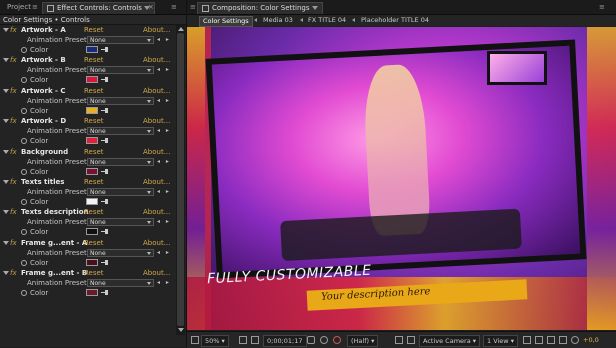  I want to click on mask-icon, so click(255, 340).